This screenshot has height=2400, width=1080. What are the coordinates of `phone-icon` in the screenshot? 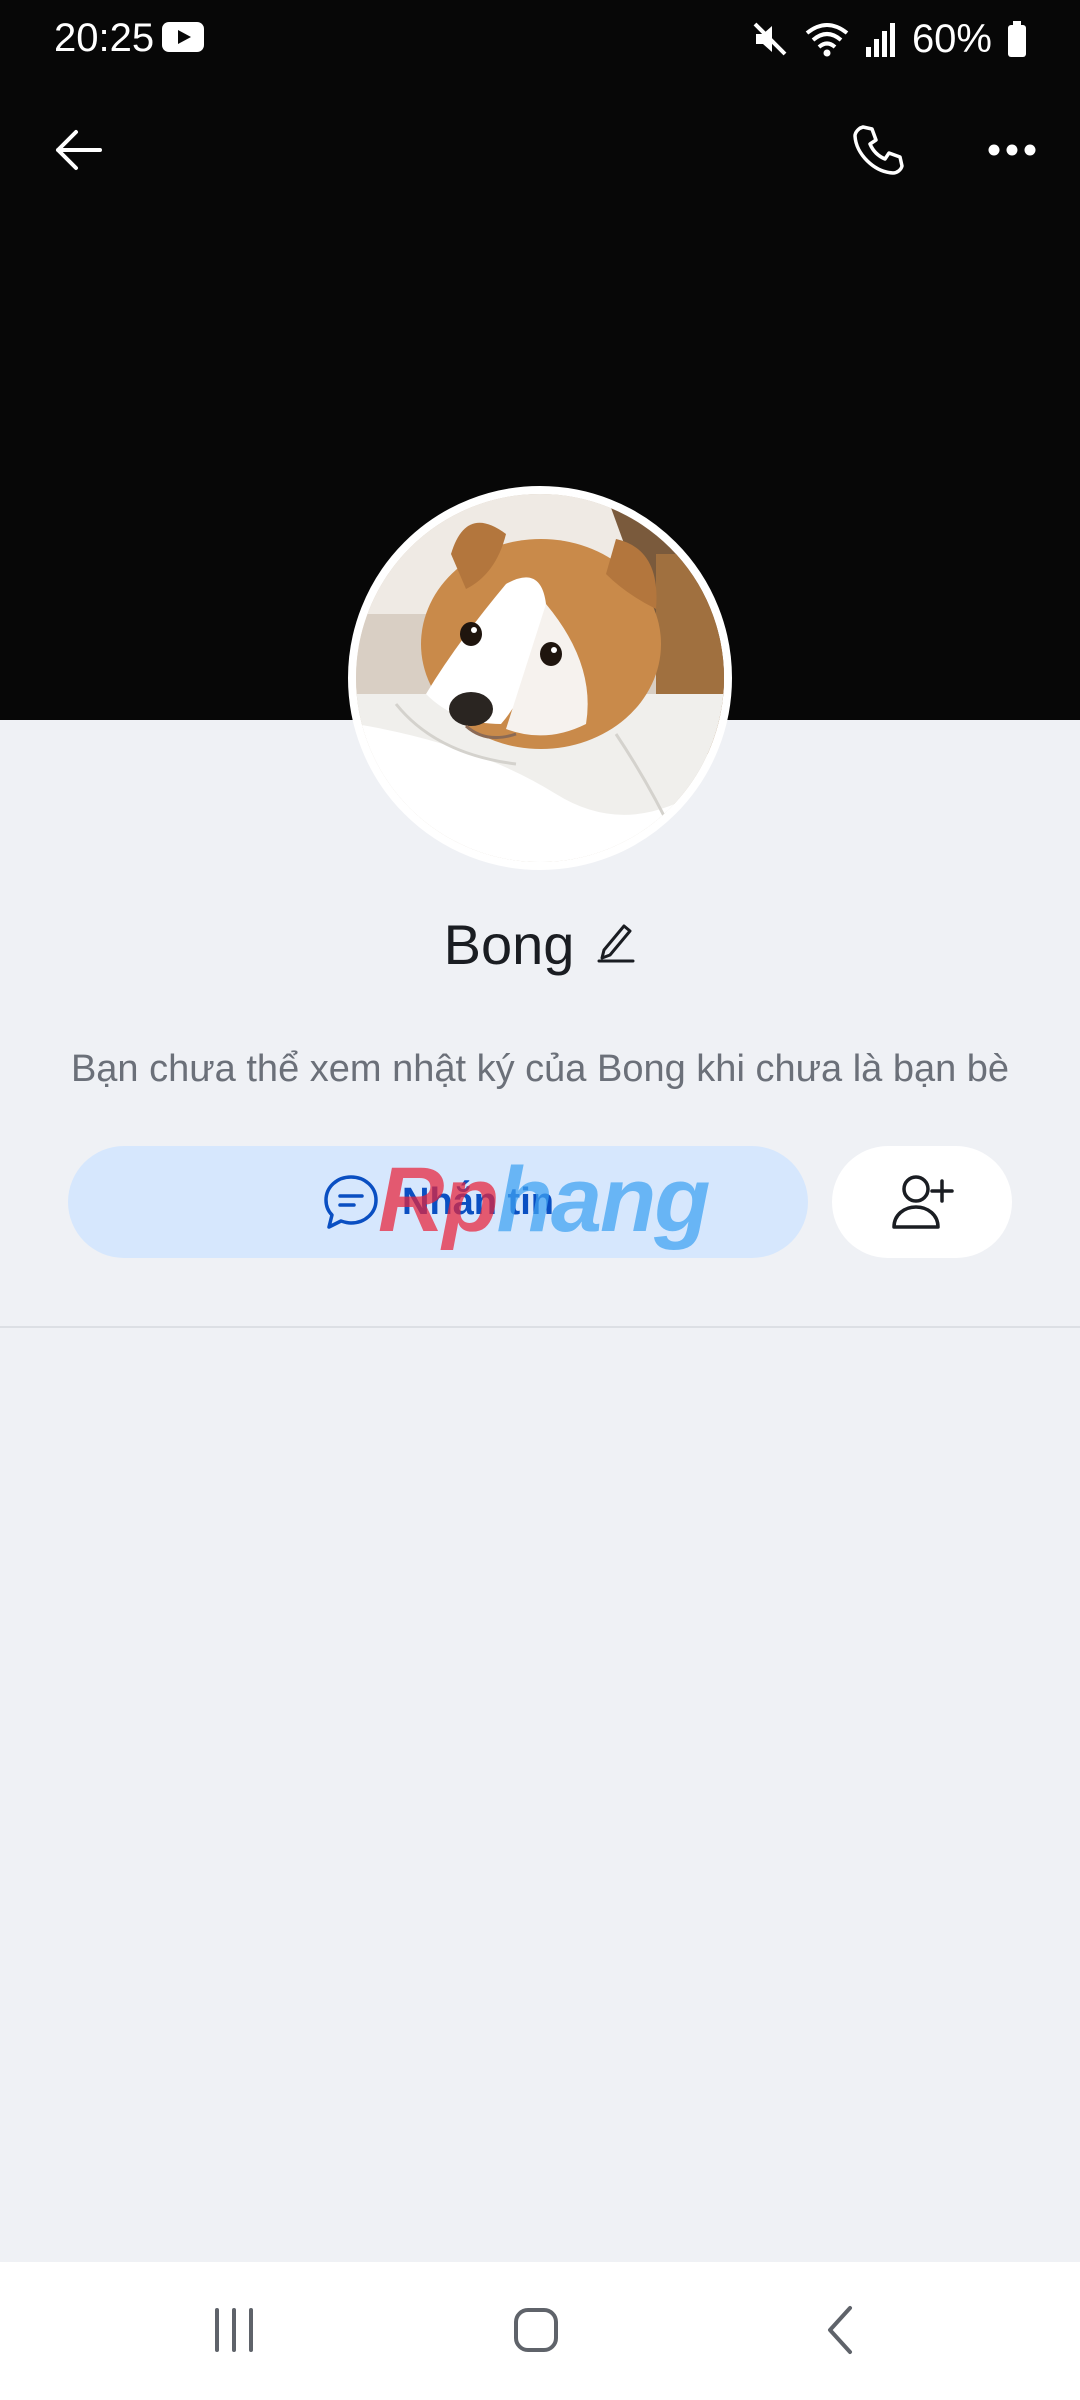 It's located at (878, 150).